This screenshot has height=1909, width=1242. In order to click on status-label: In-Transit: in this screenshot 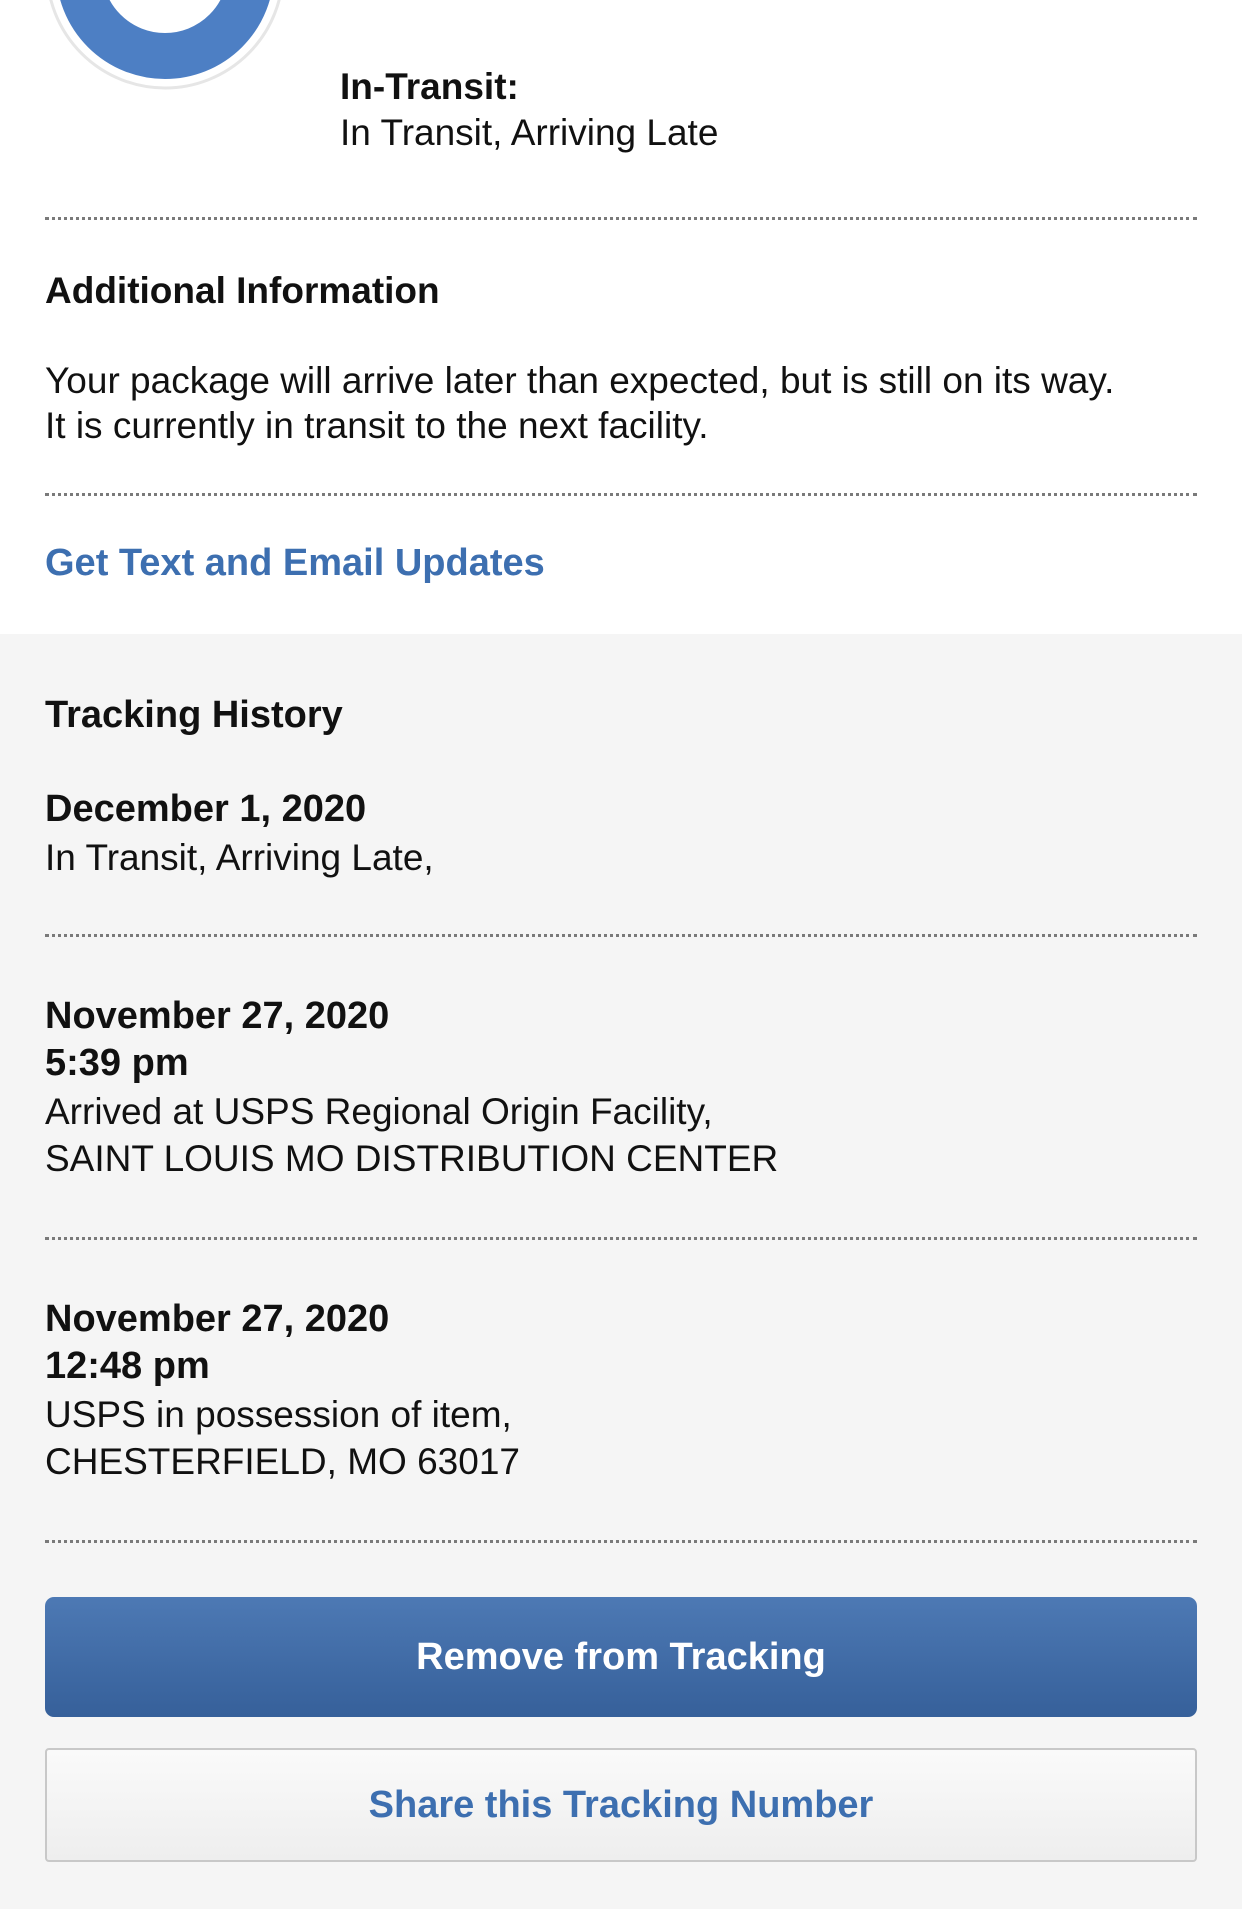, I will do `click(429, 86)`.